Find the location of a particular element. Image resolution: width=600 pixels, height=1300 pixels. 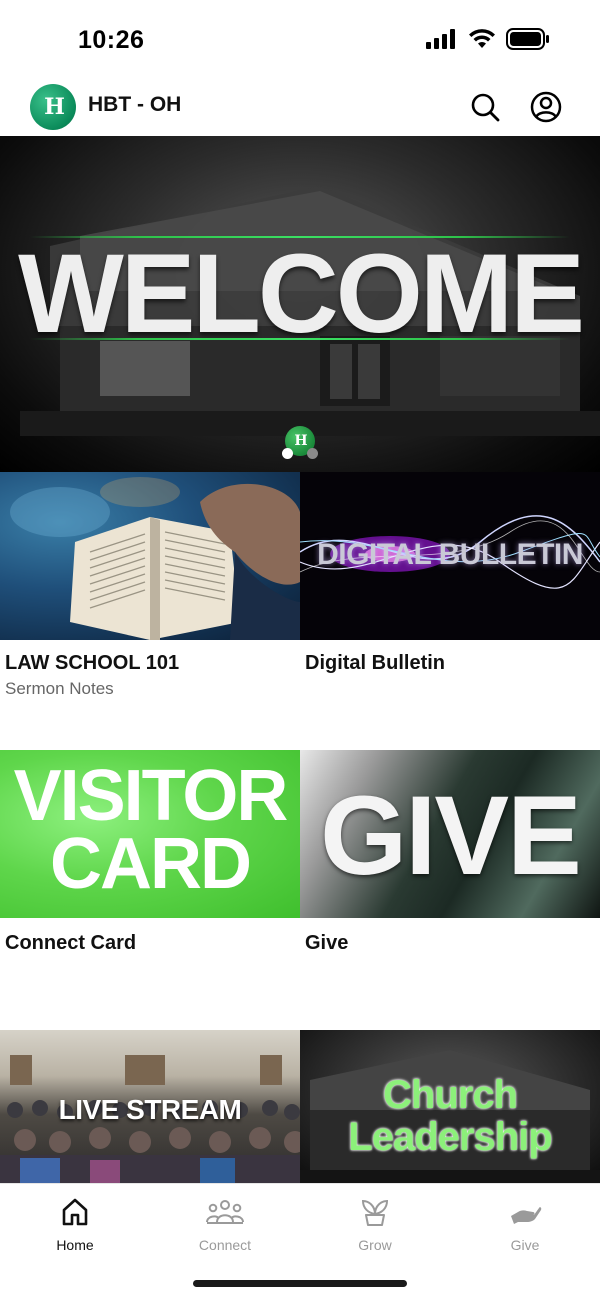

tab-give: Give is located at coordinates (525, 1226).